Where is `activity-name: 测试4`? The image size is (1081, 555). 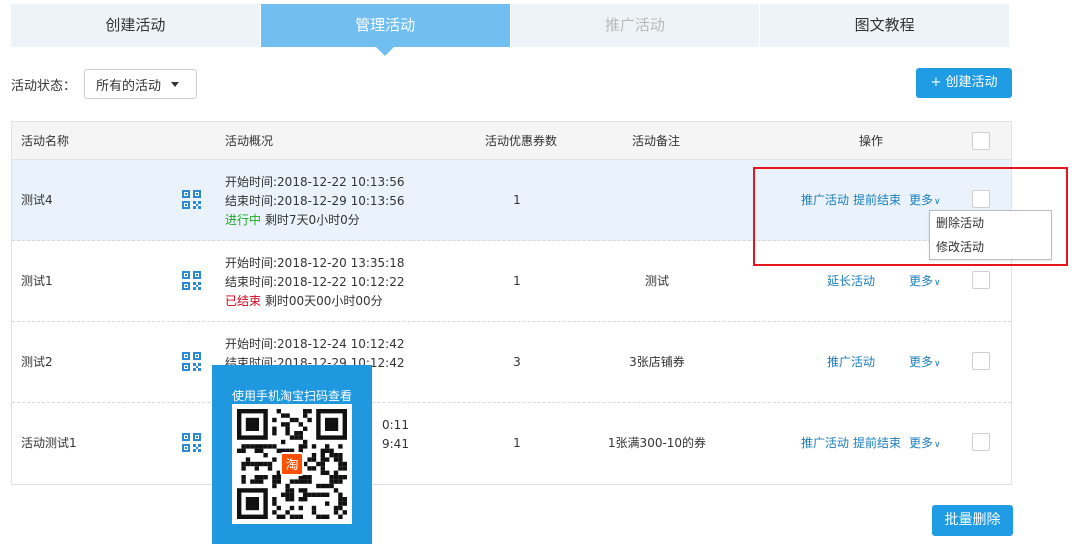 activity-name: 测试4 is located at coordinates (37, 200).